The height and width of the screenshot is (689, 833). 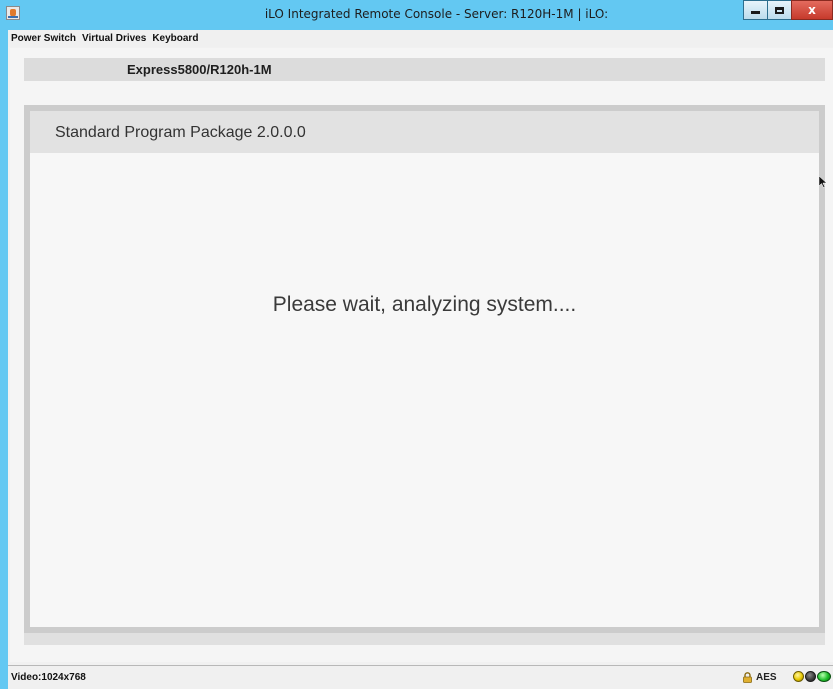 What do you see at coordinates (48, 677) in the screenshot?
I see `video-resolution: Video:1024x768` at bounding box center [48, 677].